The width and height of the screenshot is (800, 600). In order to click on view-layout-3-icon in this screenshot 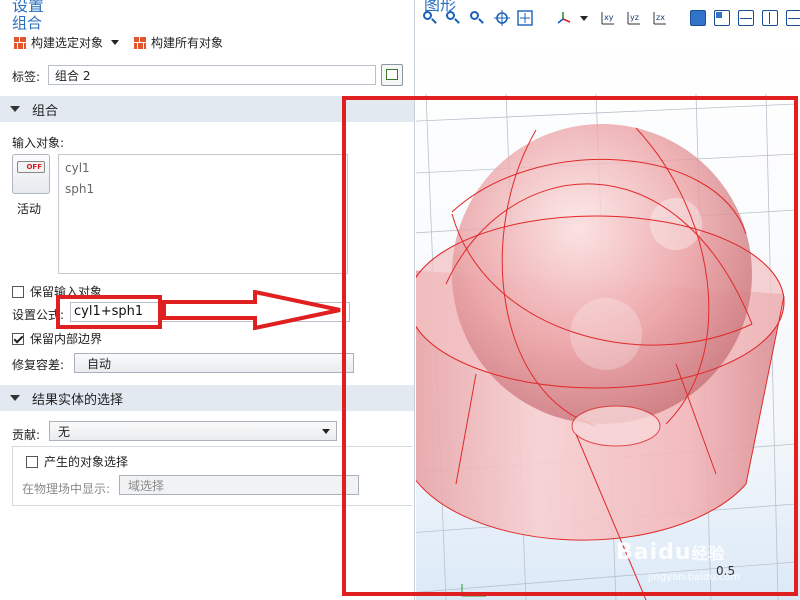, I will do `click(746, 18)`.